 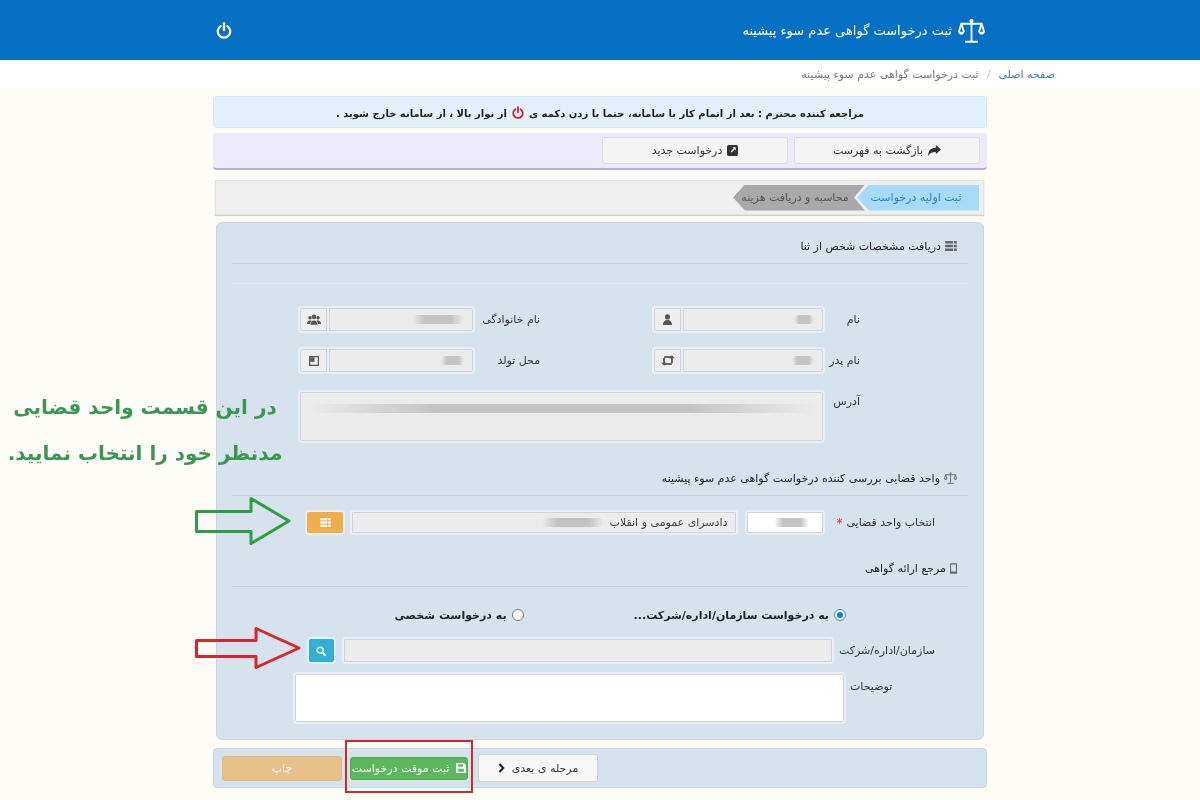 I want to click on app-title: ثبت درخواست گواهی عدم سوء پیشینه, so click(x=847, y=30).